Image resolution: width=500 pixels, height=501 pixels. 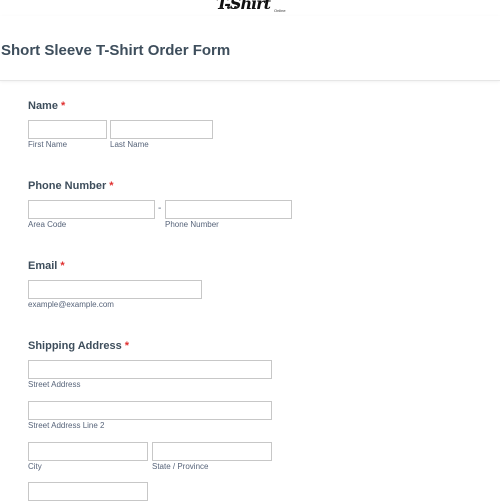 I want to click on city-input, so click(x=88, y=451).